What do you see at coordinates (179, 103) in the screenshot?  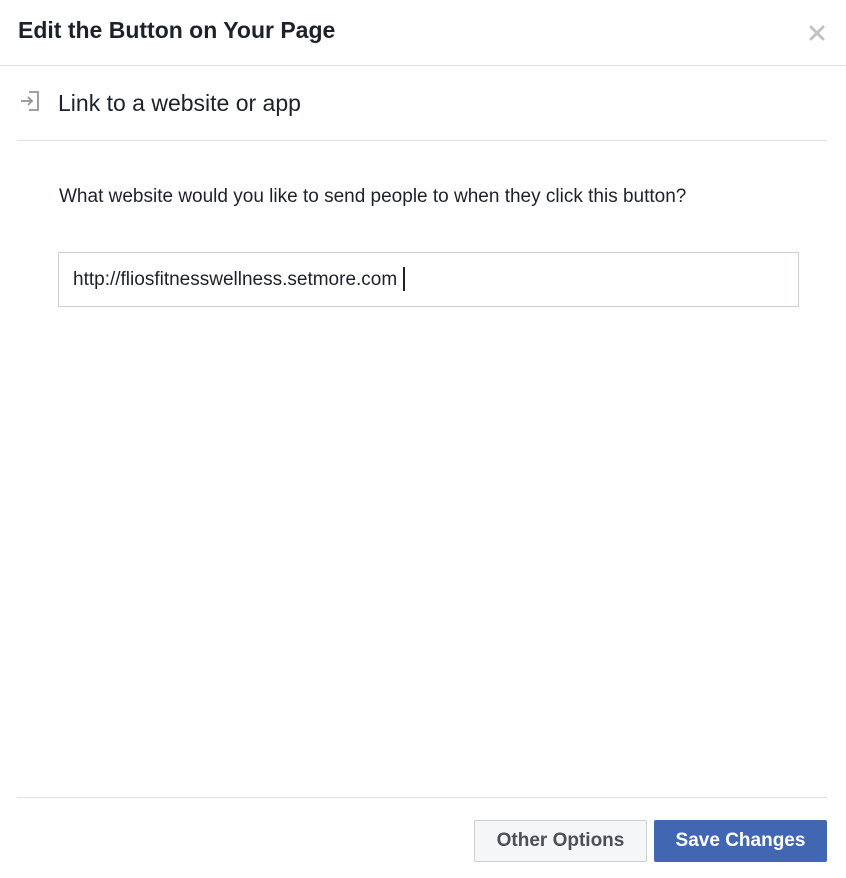 I see `link-option-label: Link to a website or app` at bounding box center [179, 103].